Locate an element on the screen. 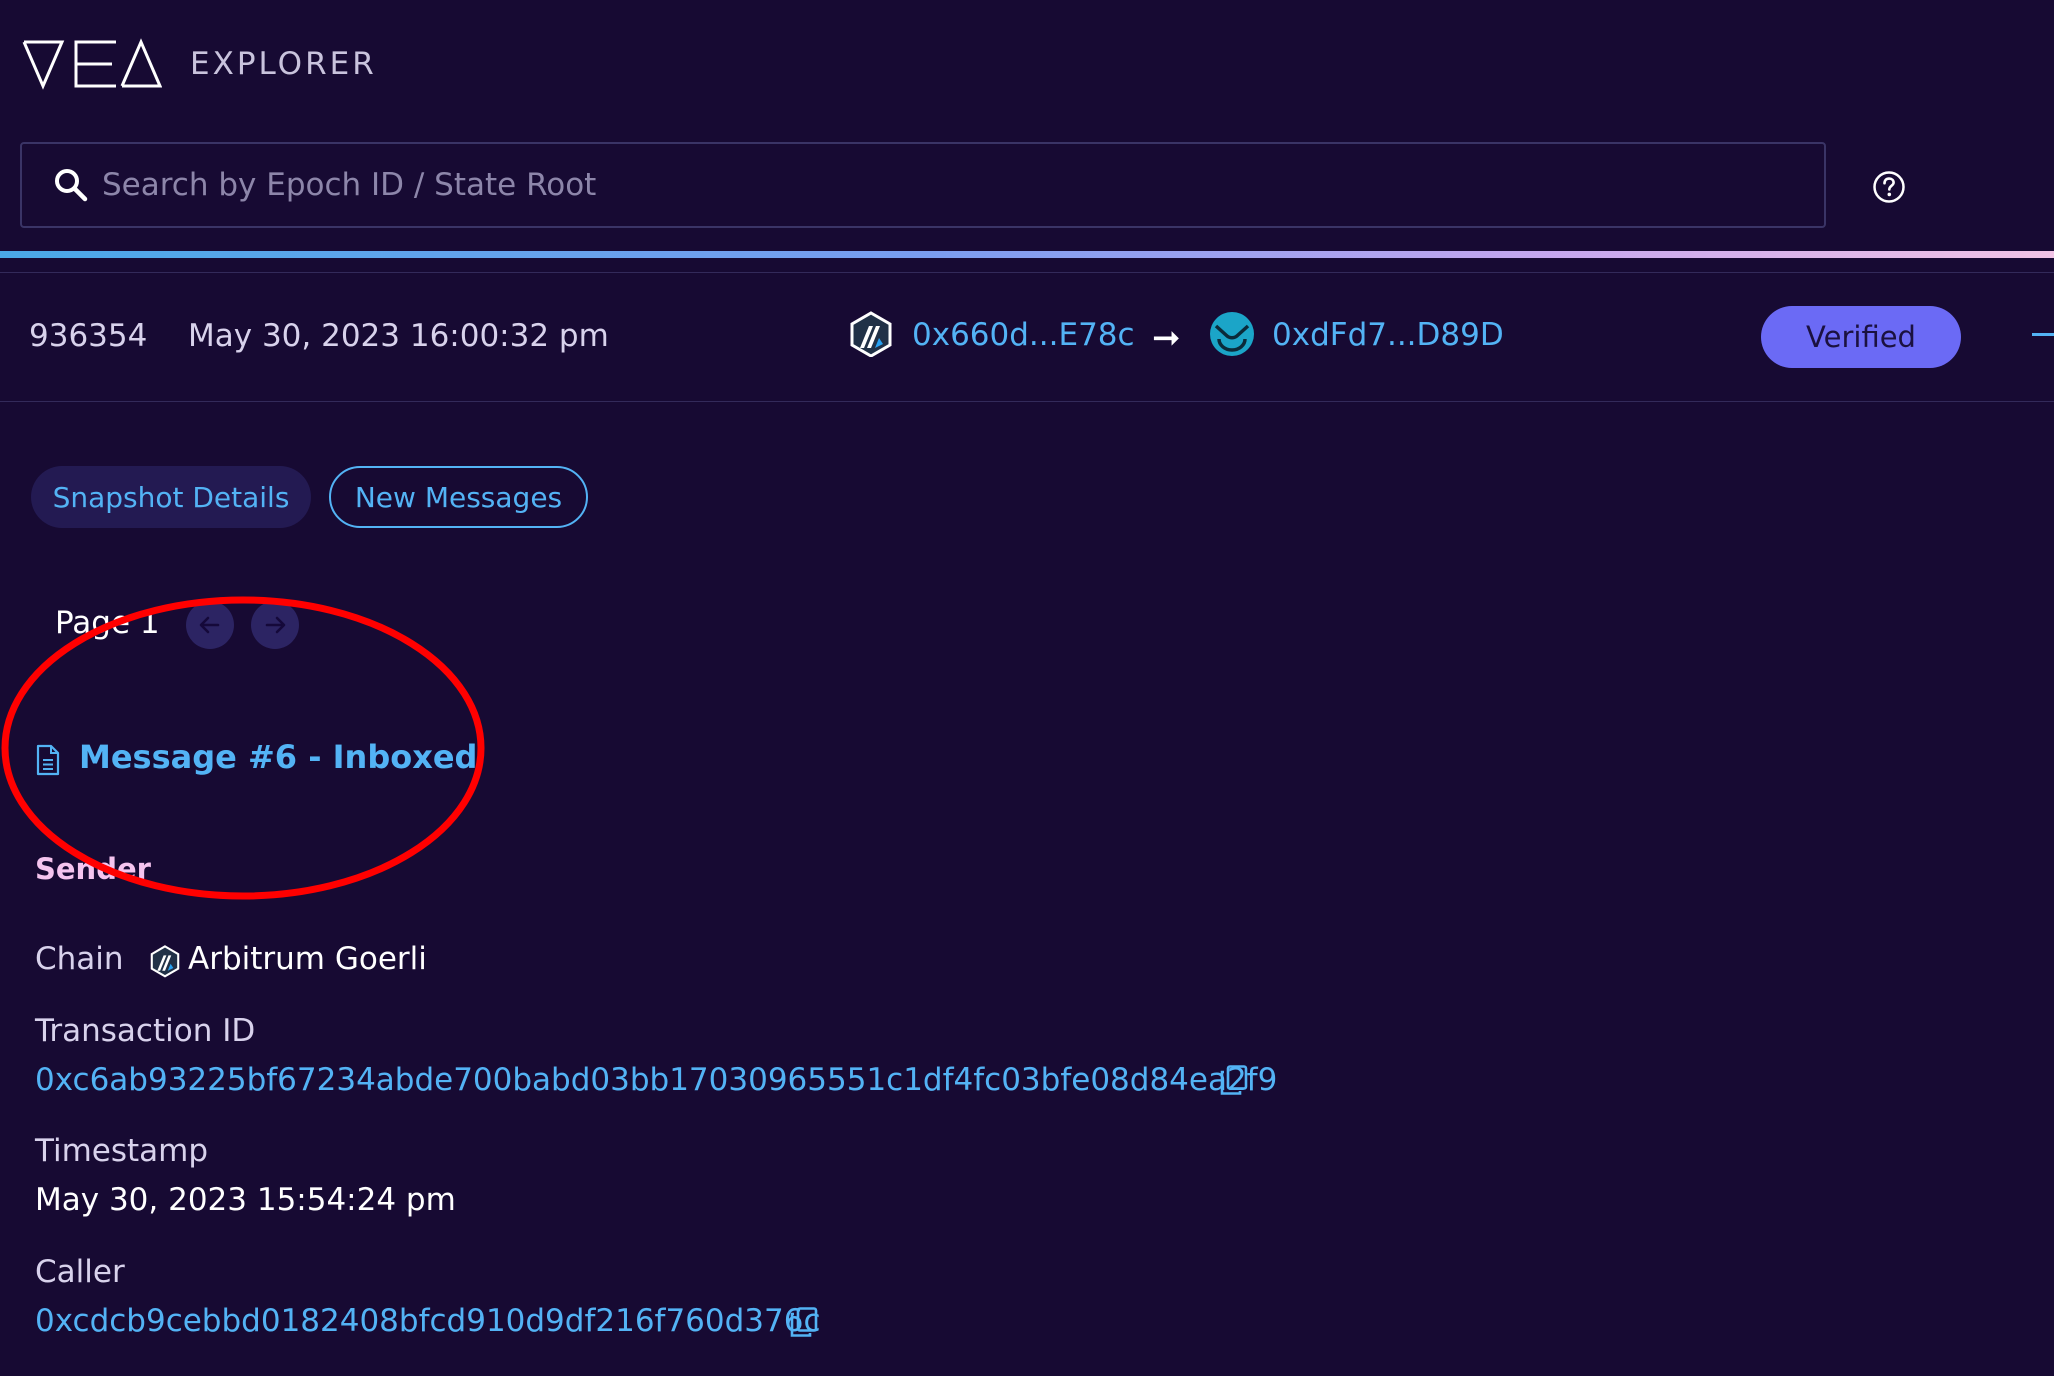  sender-heading: Sender is located at coordinates (93, 869).